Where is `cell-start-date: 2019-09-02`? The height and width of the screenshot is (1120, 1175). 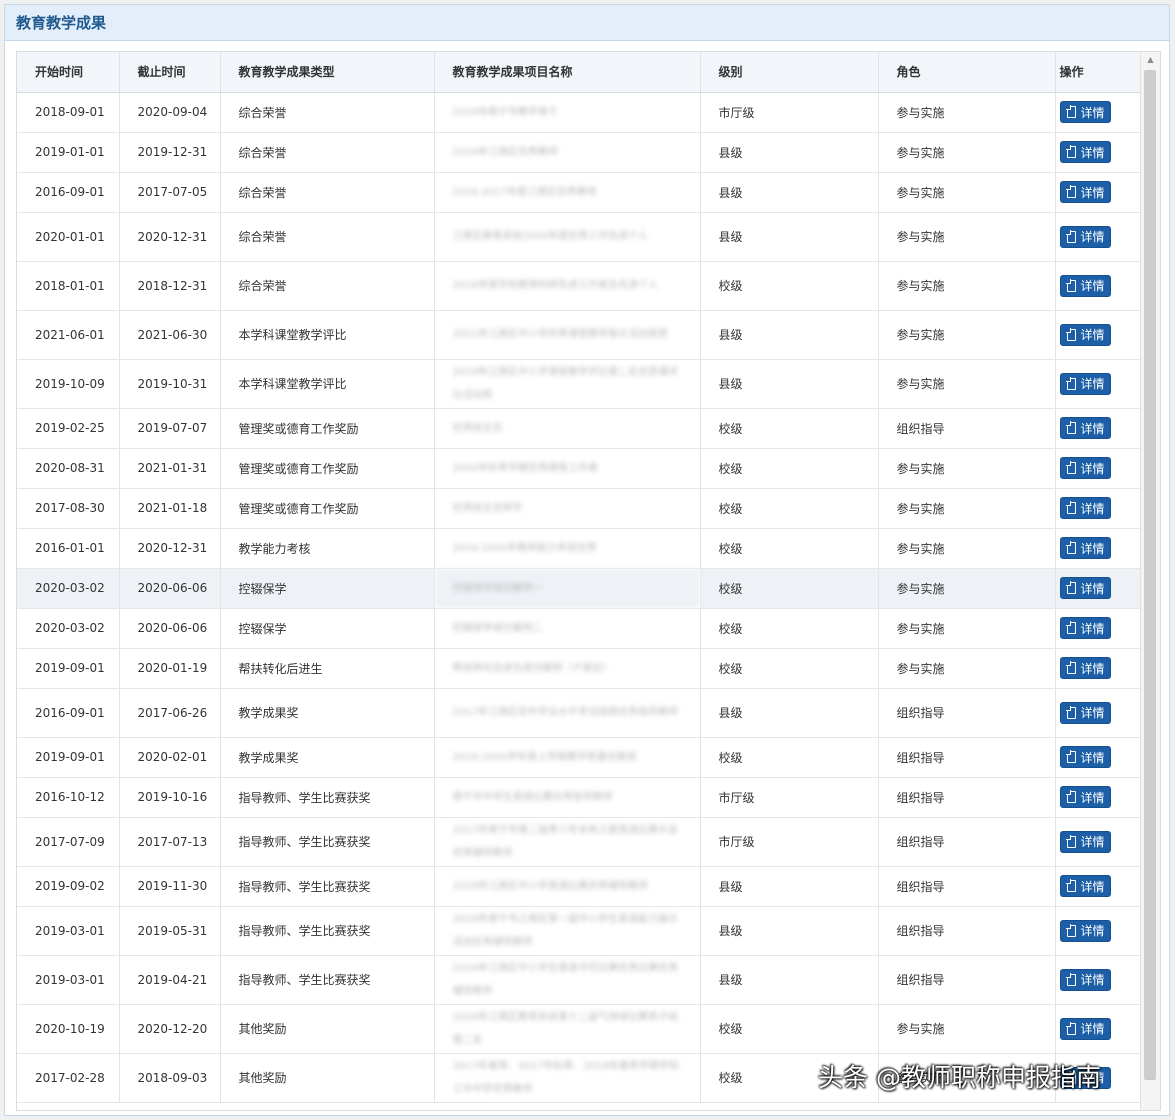
cell-start-date: 2019-09-02 is located at coordinates (68, 886).